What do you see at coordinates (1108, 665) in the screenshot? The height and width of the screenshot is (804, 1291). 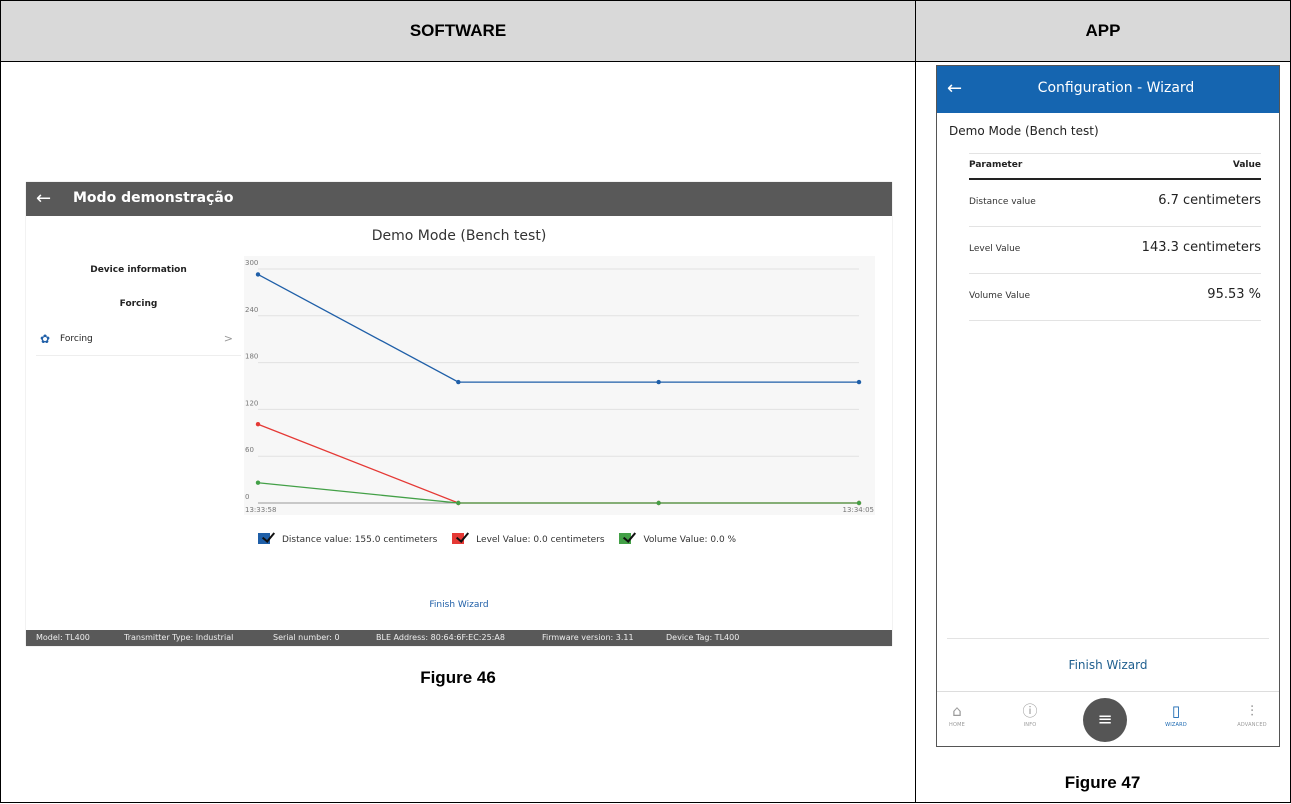 I see `finish-wizard-button: Finish Wizard` at bounding box center [1108, 665].